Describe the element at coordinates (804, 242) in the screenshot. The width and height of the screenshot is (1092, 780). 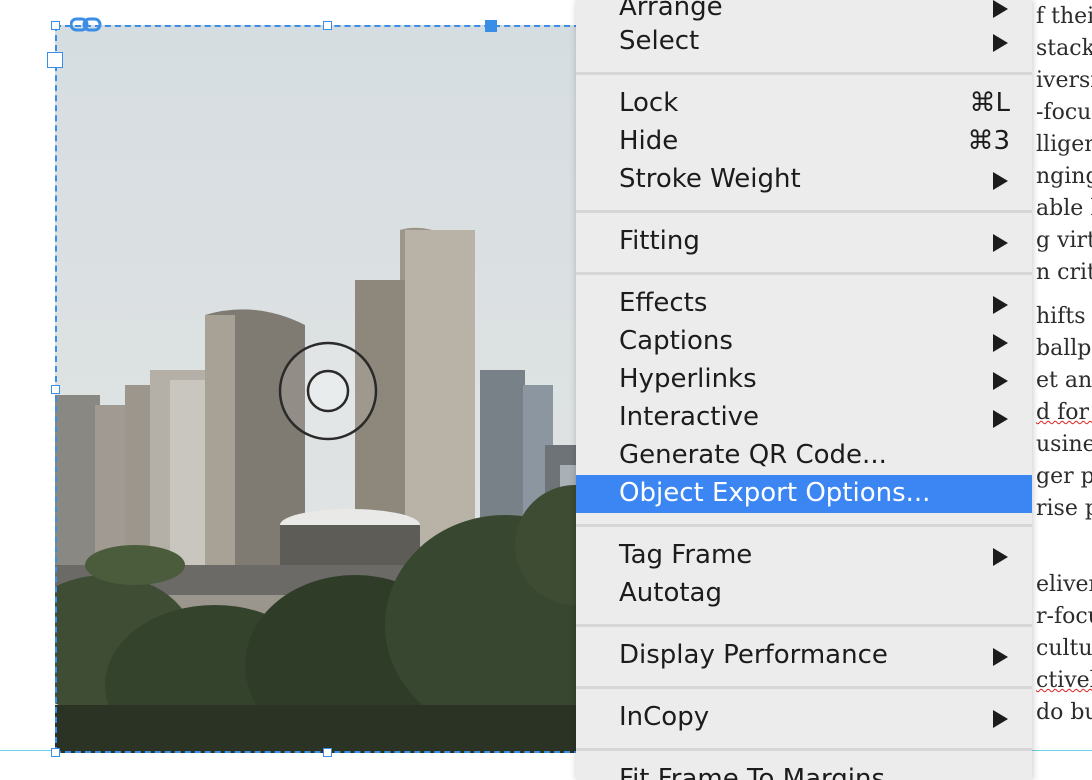
I see `menu-item-fitting: Fitting` at that location.